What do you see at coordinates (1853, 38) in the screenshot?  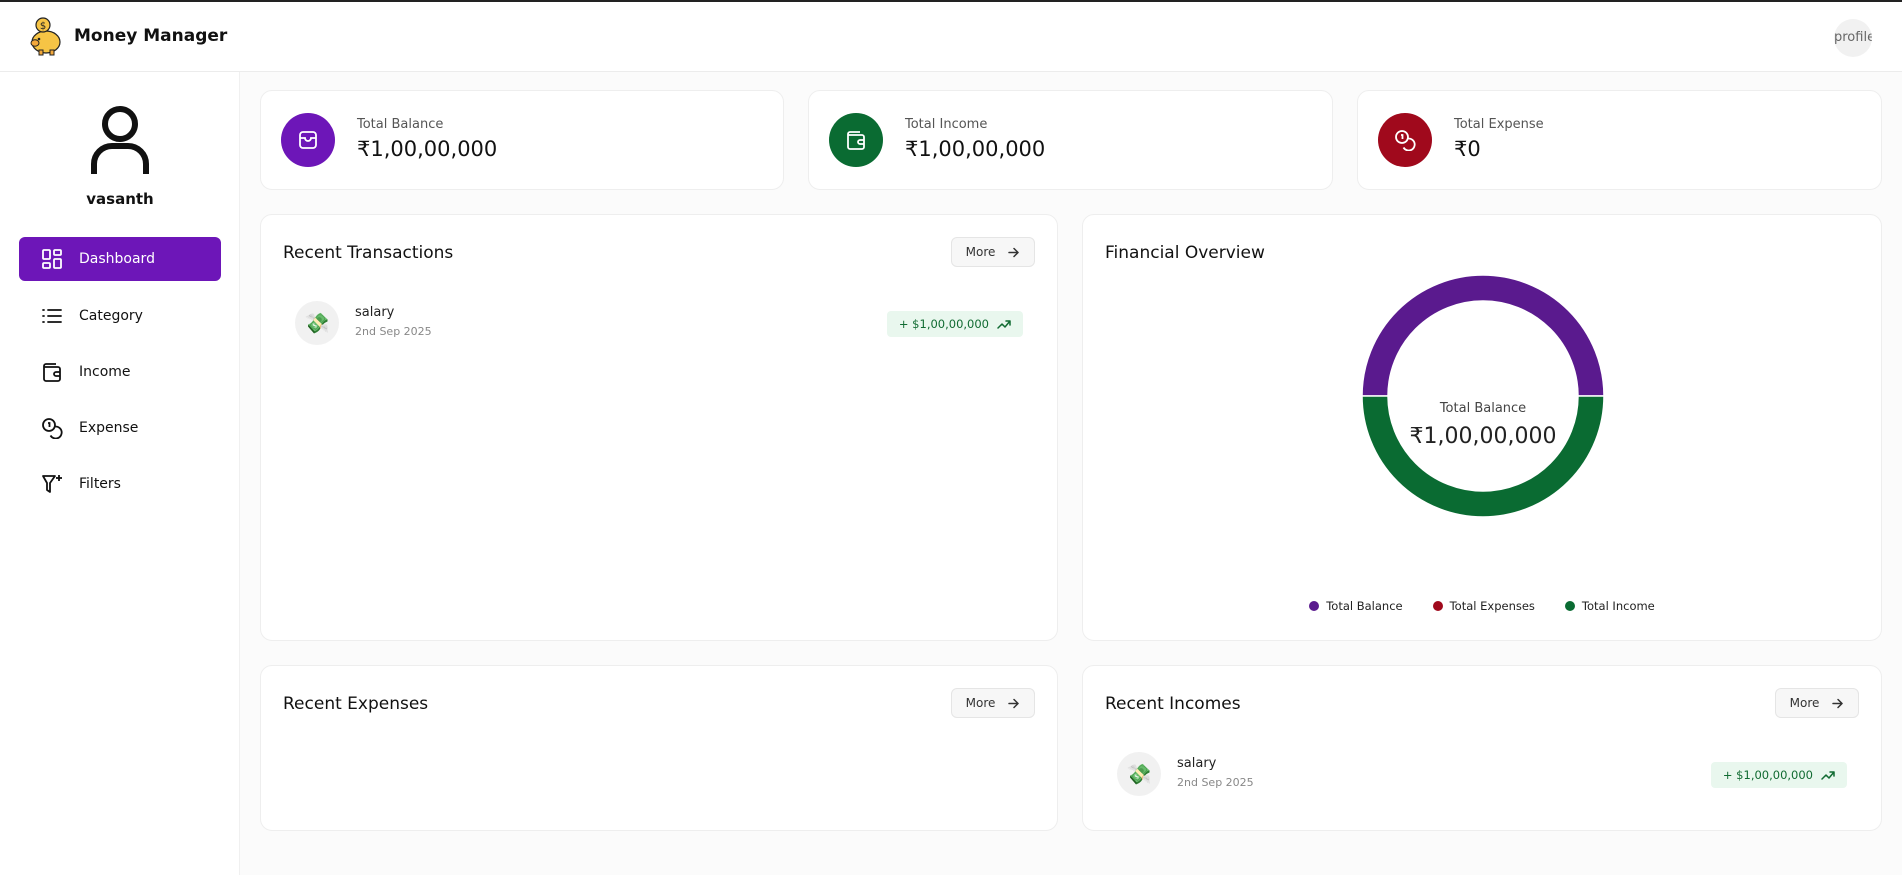 I see `profile-avatar: profile` at bounding box center [1853, 38].